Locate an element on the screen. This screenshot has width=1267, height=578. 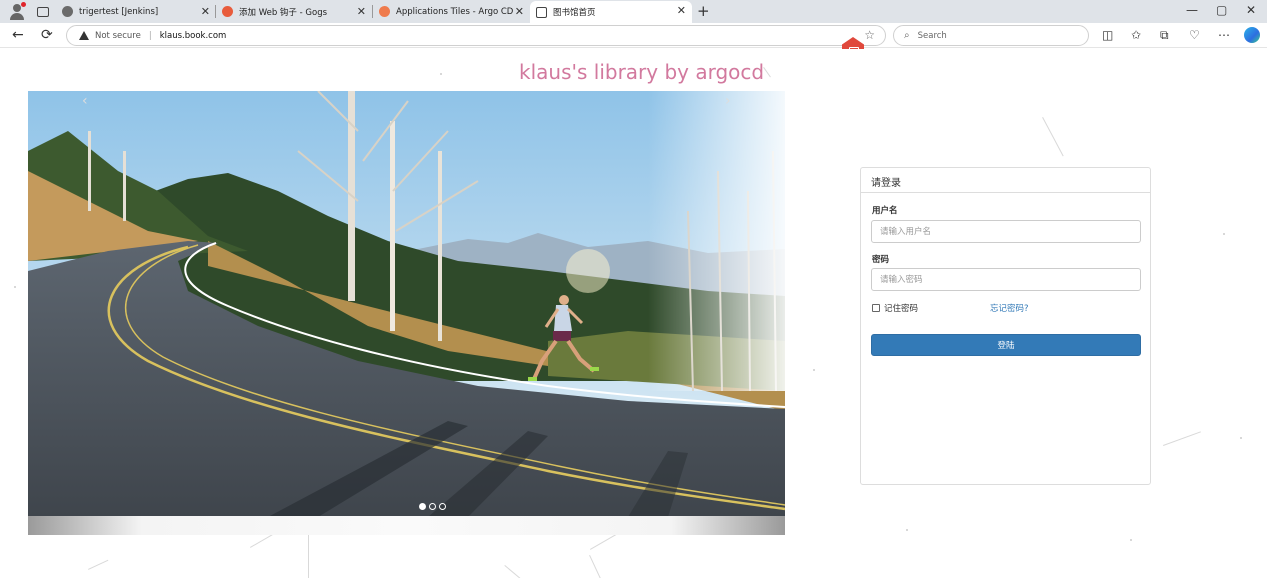
argocd-favicon-icon is located at coordinates (384, 11).